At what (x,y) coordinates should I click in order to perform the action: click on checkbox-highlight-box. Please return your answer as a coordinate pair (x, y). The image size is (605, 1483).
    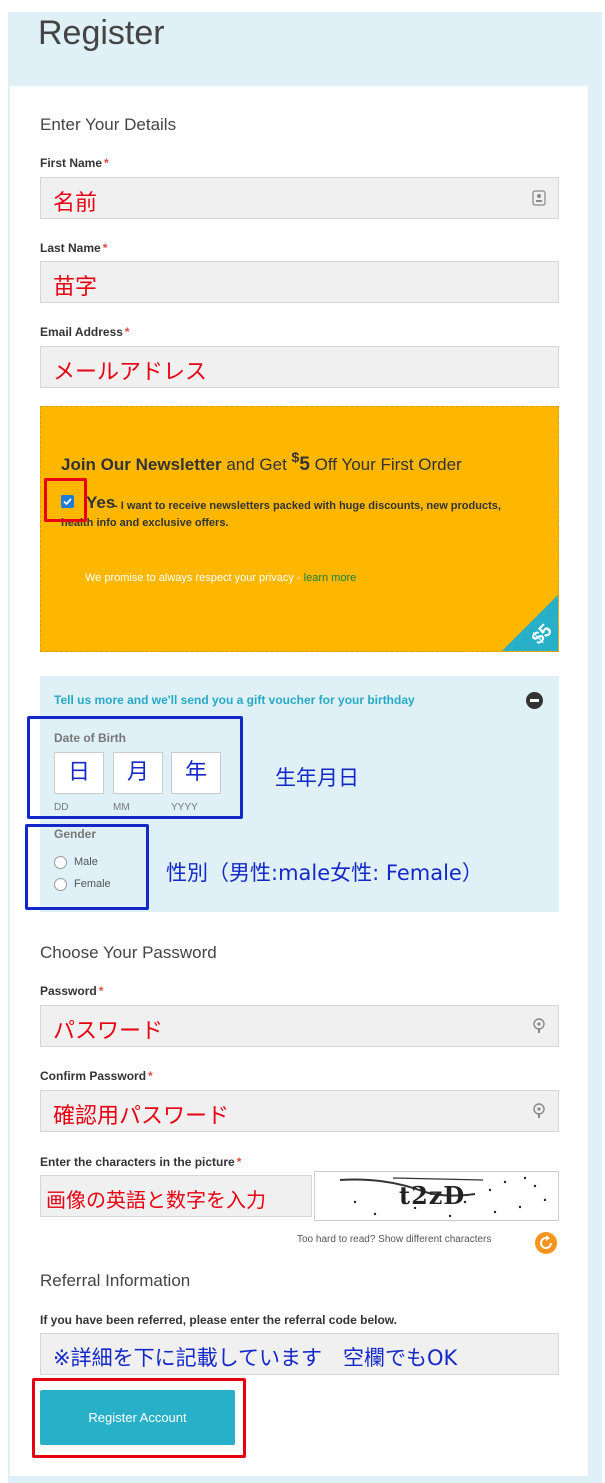
    Looking at the image, I should click on (65, 500).